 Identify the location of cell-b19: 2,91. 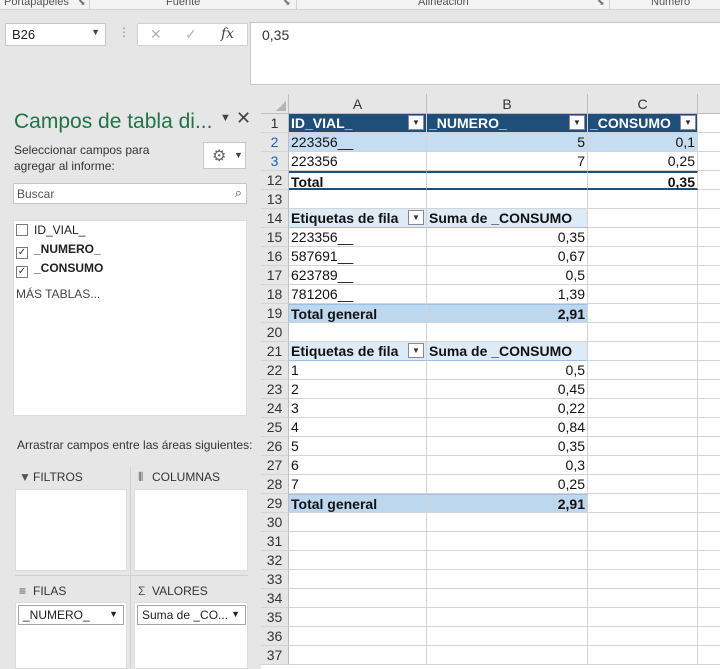
(507, 313).